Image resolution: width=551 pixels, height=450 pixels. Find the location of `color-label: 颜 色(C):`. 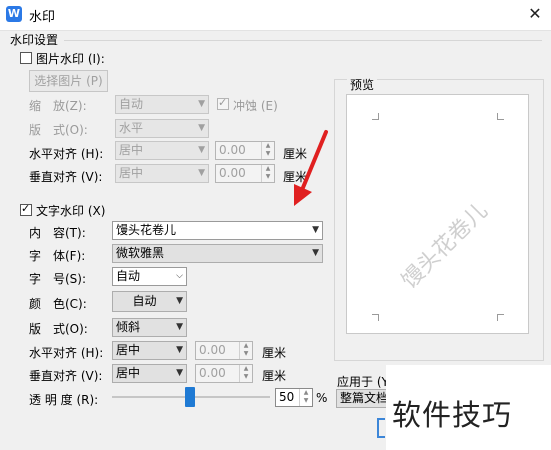

color-label: 颜 色(C): is located at coordinates (58, 304).